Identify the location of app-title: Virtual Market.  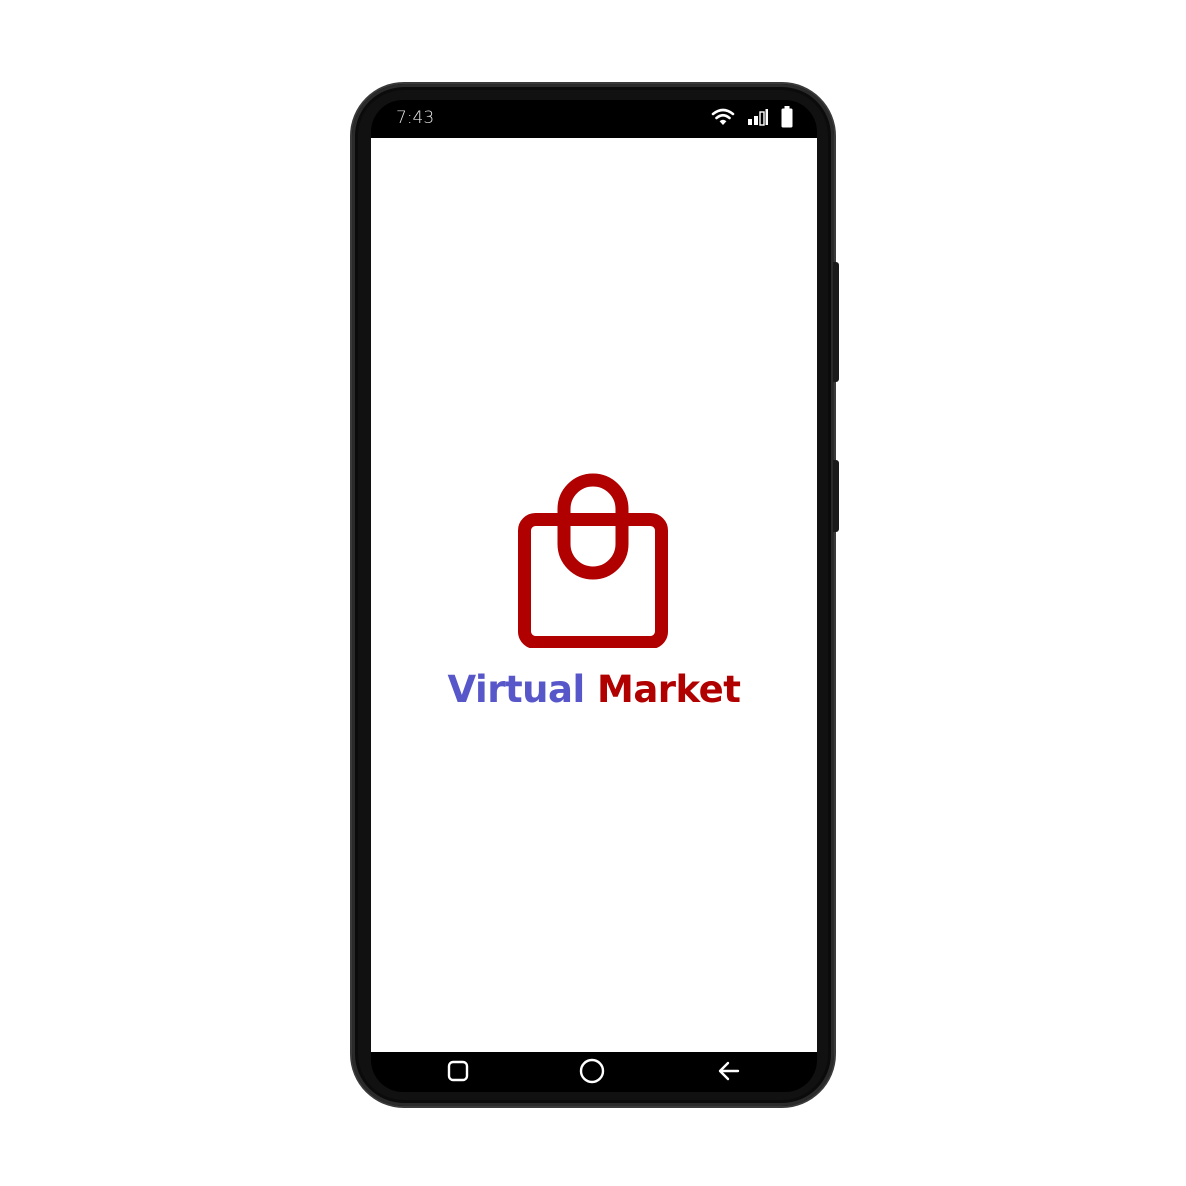
(594, 689).